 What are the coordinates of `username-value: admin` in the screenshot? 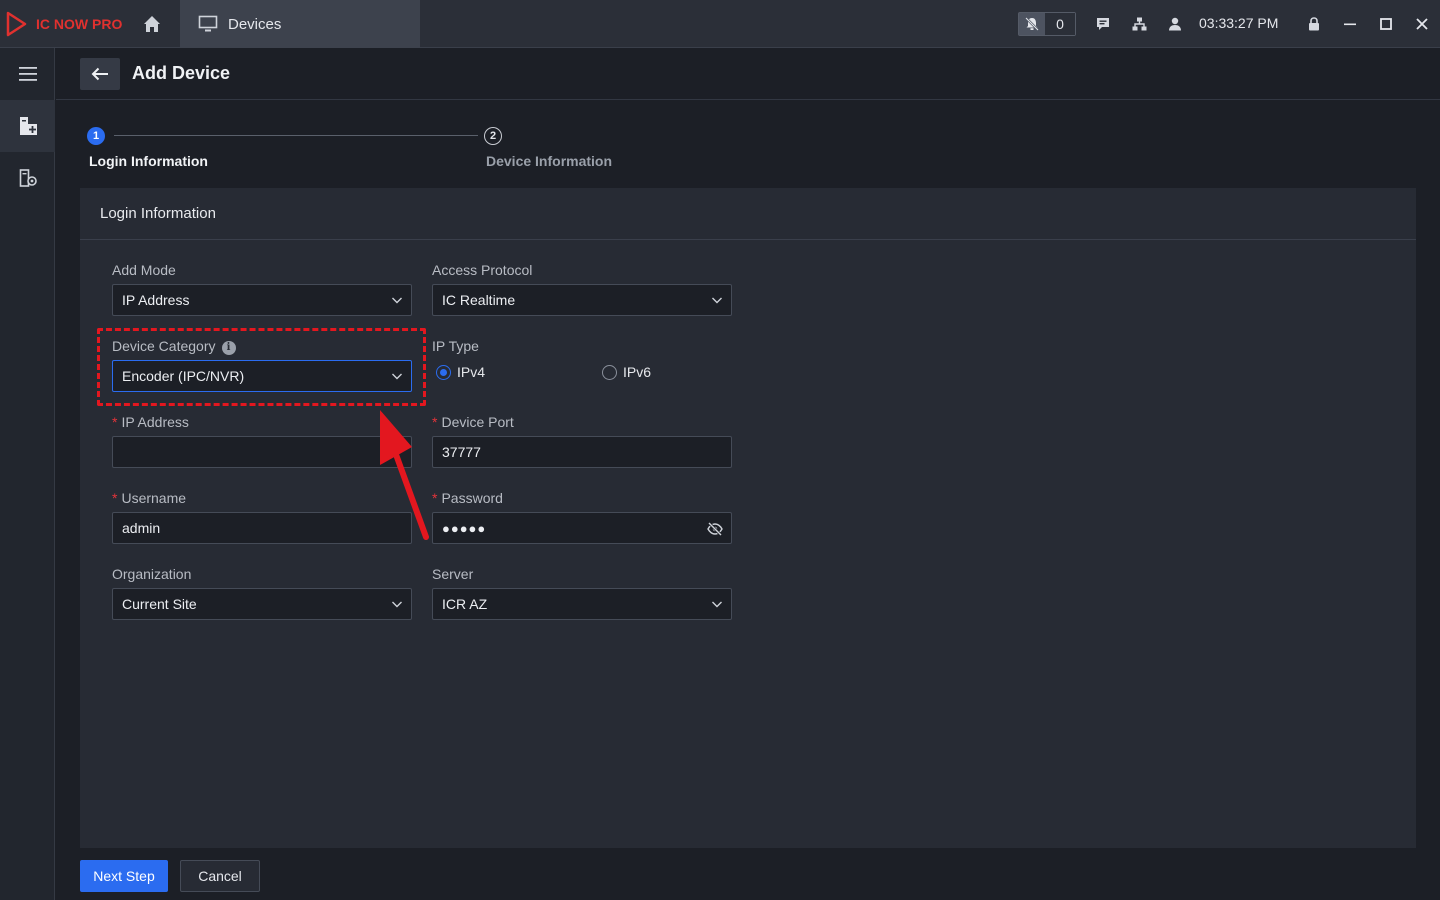 It's located at (141, 528).